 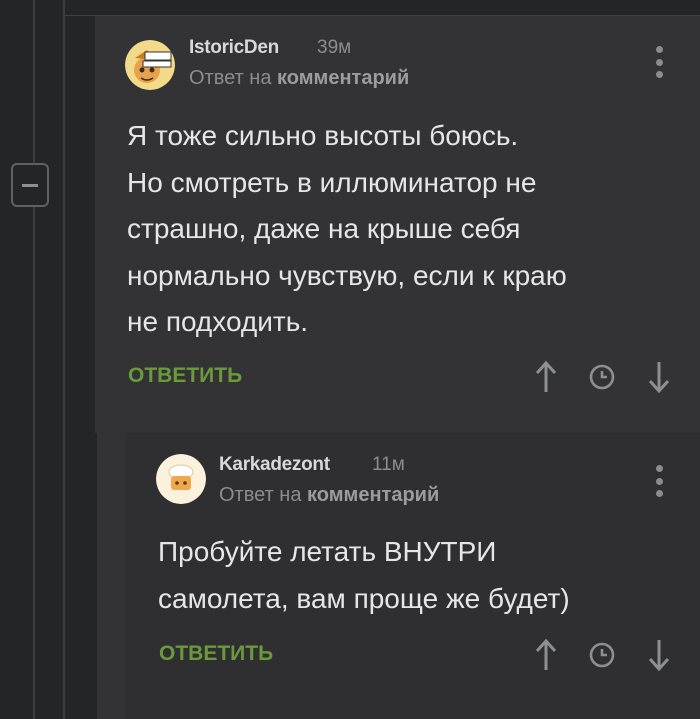 I want to click on username: IstoricDen, so click(x=234, y=48).